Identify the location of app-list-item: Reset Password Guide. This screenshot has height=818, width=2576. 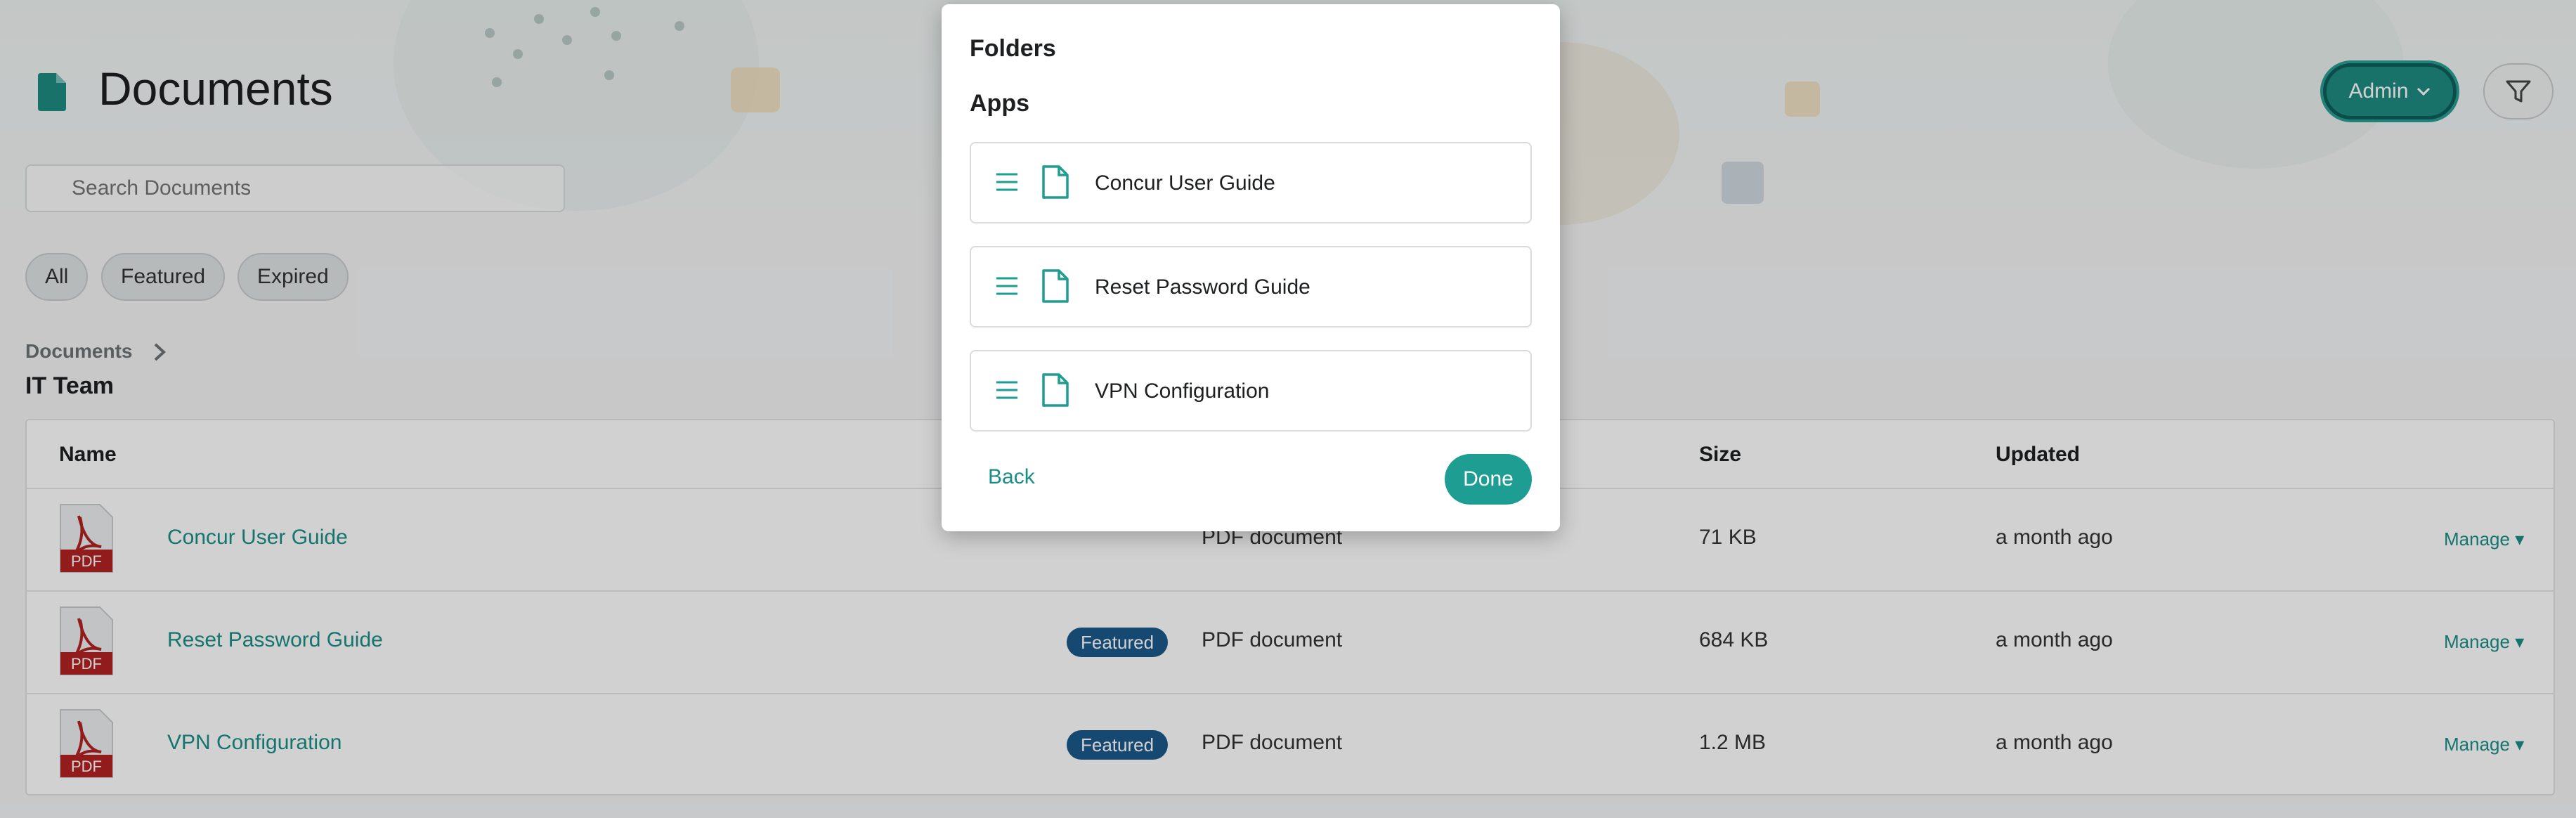
(1251, 286).